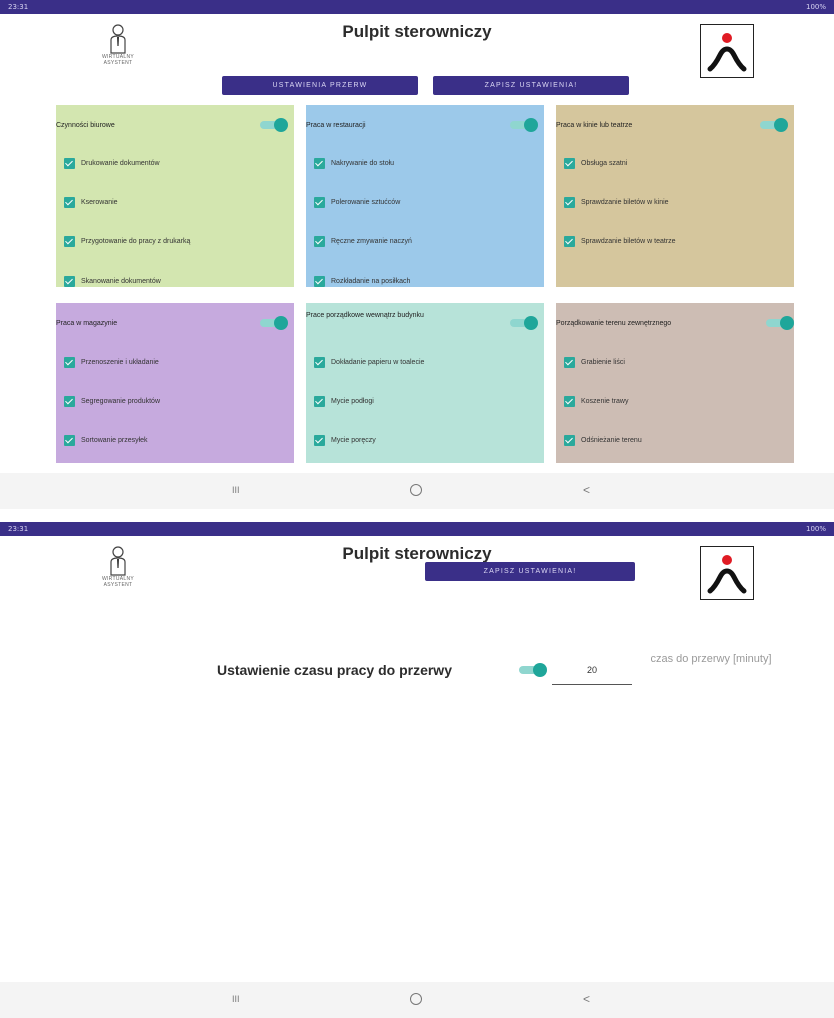  I want to click on break-minutes-hint: czas do przerwy [minuty], so click(711, 659).